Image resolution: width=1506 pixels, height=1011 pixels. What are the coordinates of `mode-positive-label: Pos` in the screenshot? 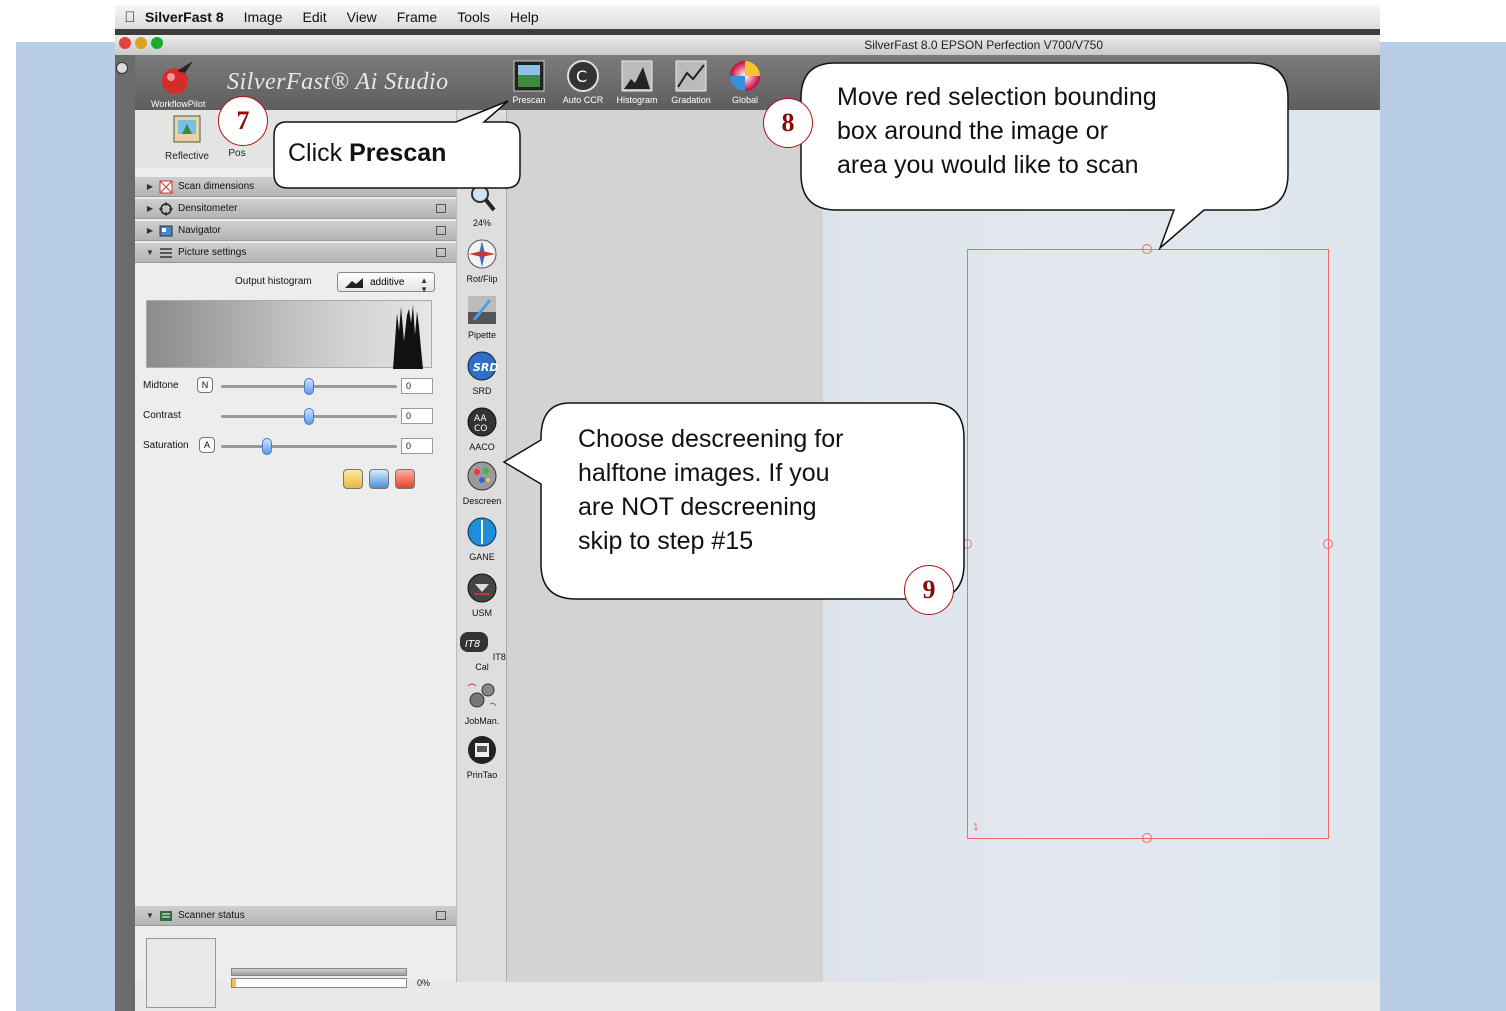 It's located at (237, 153).